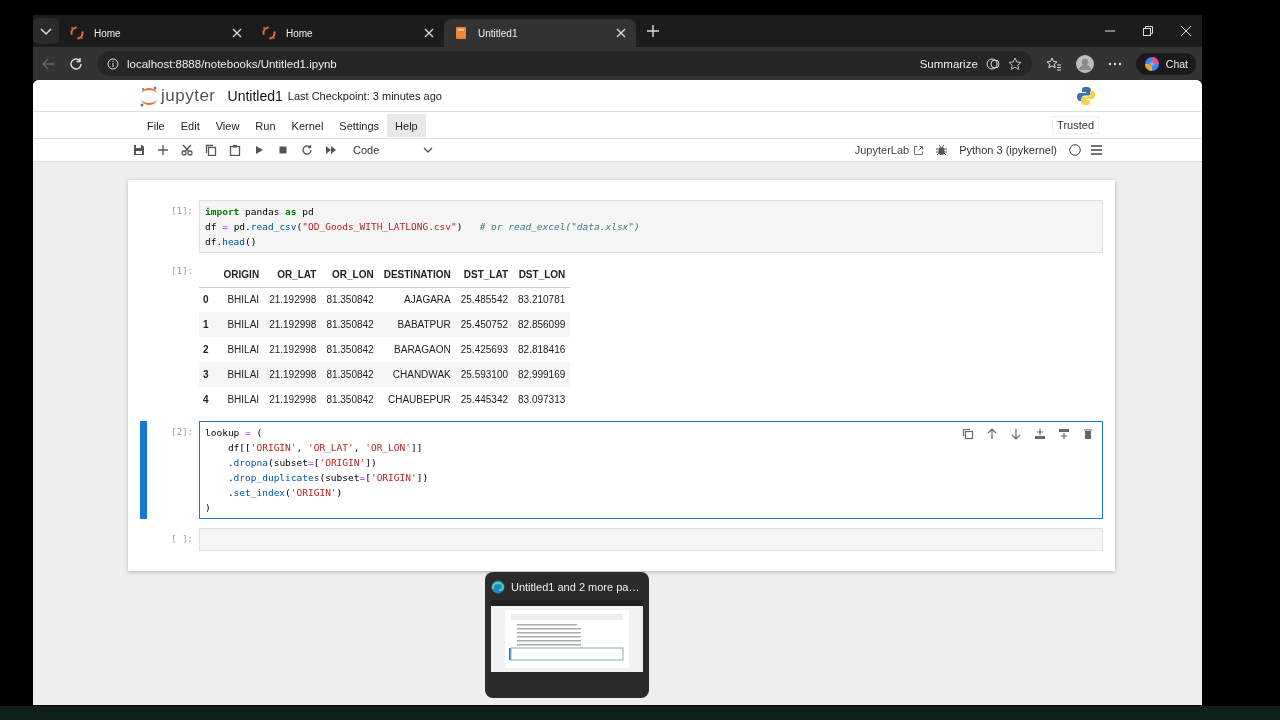 Image resolution: width=1280 pixels, height=720 pixels. I want to click on code-line: ), so click(208, 508).